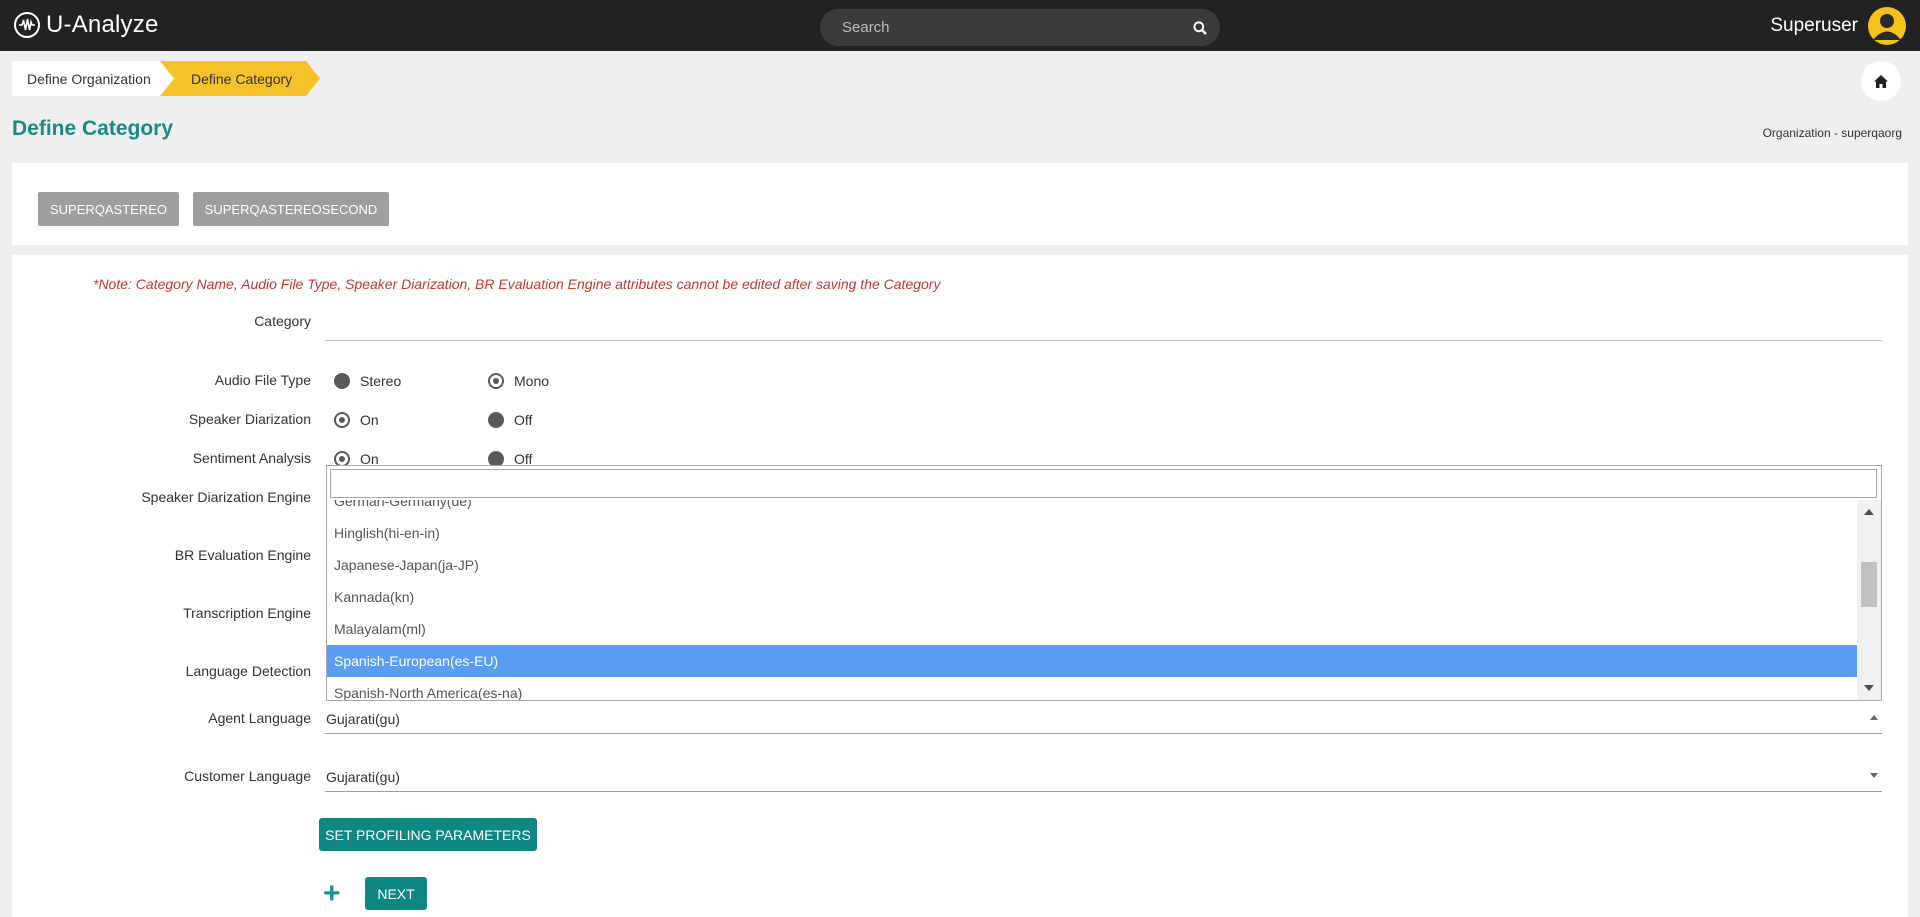  I want to click on category-name-input, so click(1103, 326).